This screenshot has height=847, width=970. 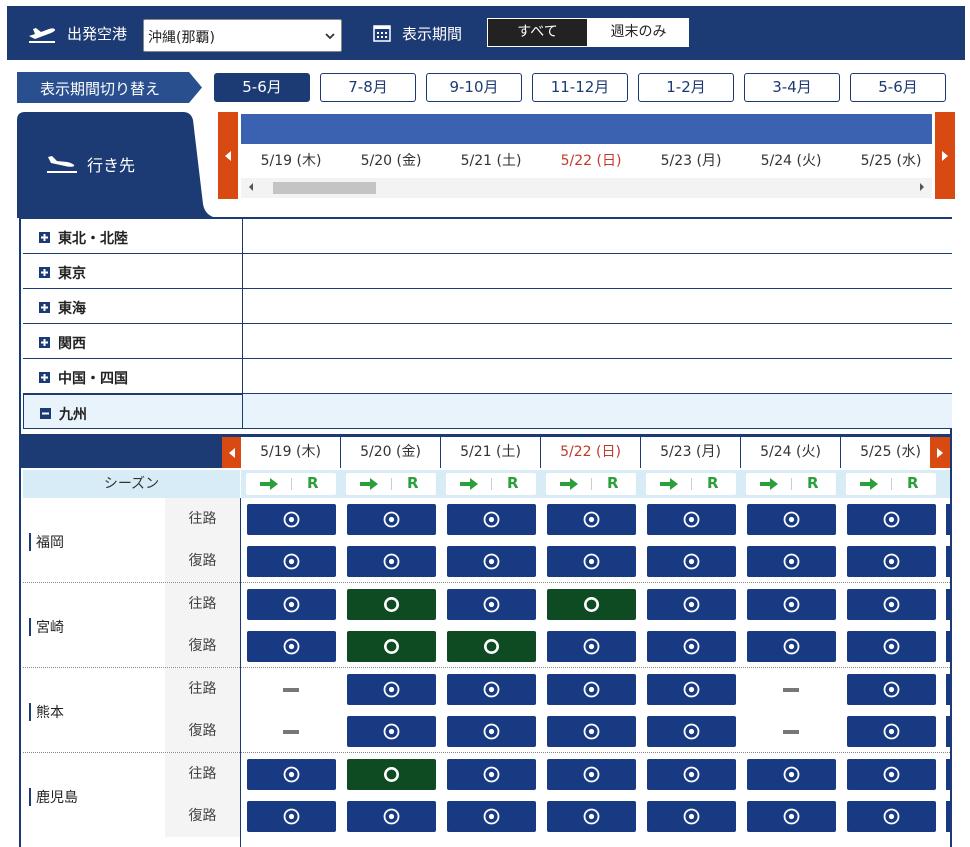 I want to click on period-tab-3-4: 3-4月, so click(x=792, y=87).